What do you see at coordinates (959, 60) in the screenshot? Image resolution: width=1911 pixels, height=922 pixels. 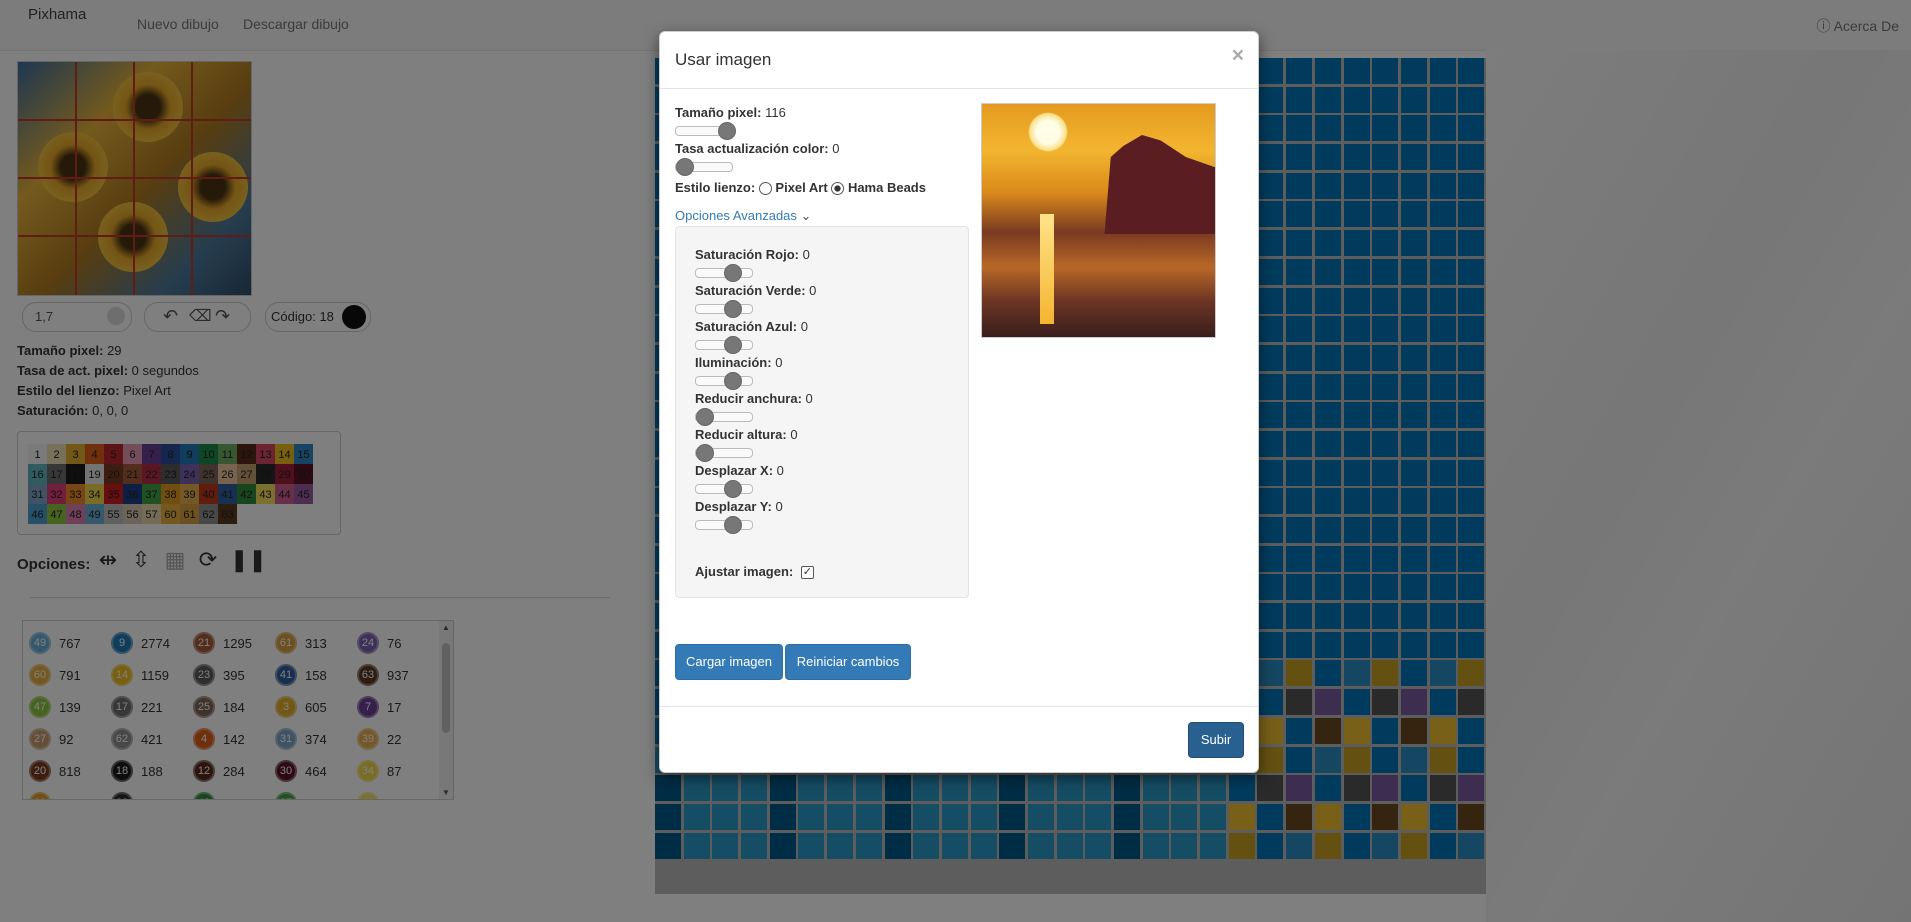 I see `modal-header: Usar imagen ×` at bounding box center [959, 60].